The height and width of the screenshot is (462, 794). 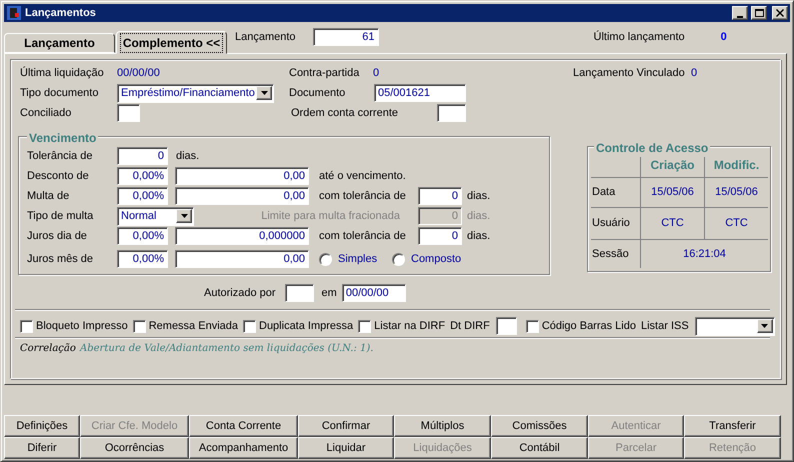 I want to click on input-field: 00/00/00, so click(x=374, y=293).